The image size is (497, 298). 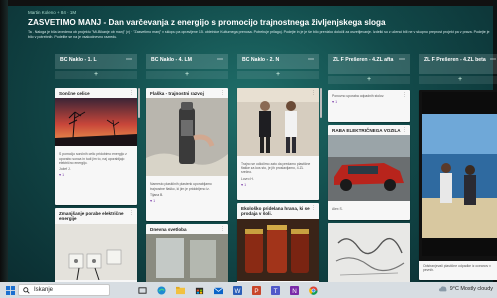 I want to click on column-header: BC Naklo - 1. L ⋯, so click(x=96, y=61).